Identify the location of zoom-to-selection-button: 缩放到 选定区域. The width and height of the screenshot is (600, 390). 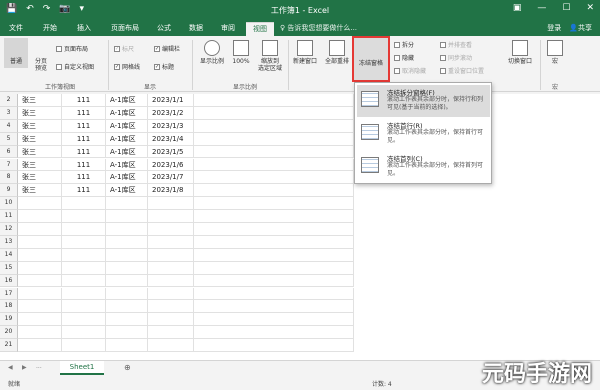
(270, 56).